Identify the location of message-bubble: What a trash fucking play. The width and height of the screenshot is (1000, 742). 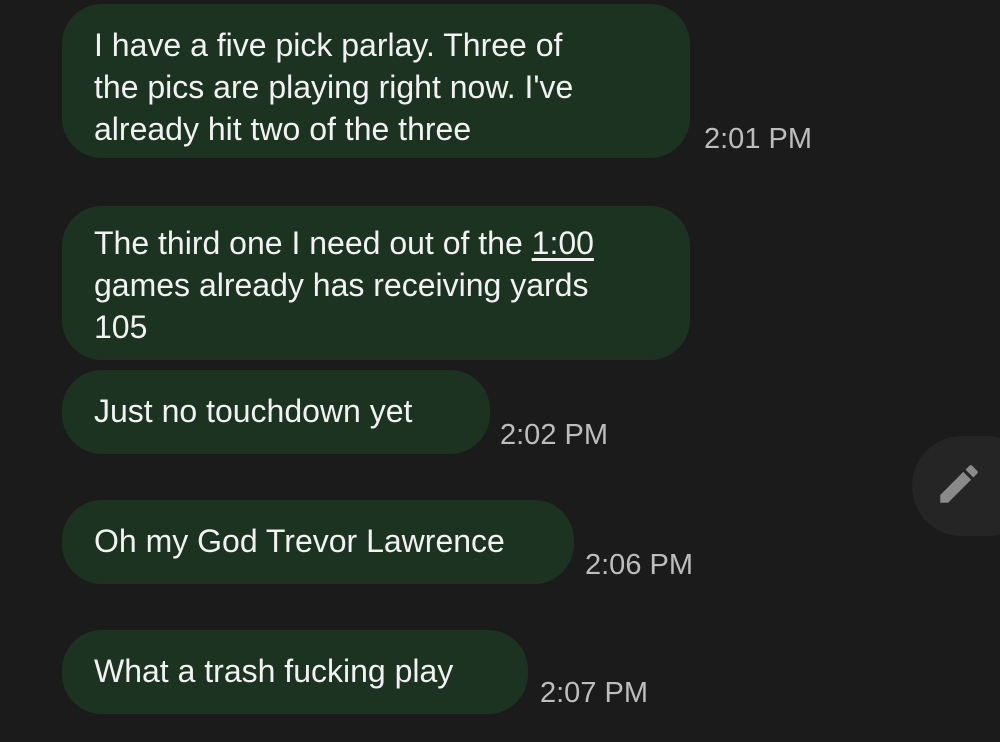
(295, 672).